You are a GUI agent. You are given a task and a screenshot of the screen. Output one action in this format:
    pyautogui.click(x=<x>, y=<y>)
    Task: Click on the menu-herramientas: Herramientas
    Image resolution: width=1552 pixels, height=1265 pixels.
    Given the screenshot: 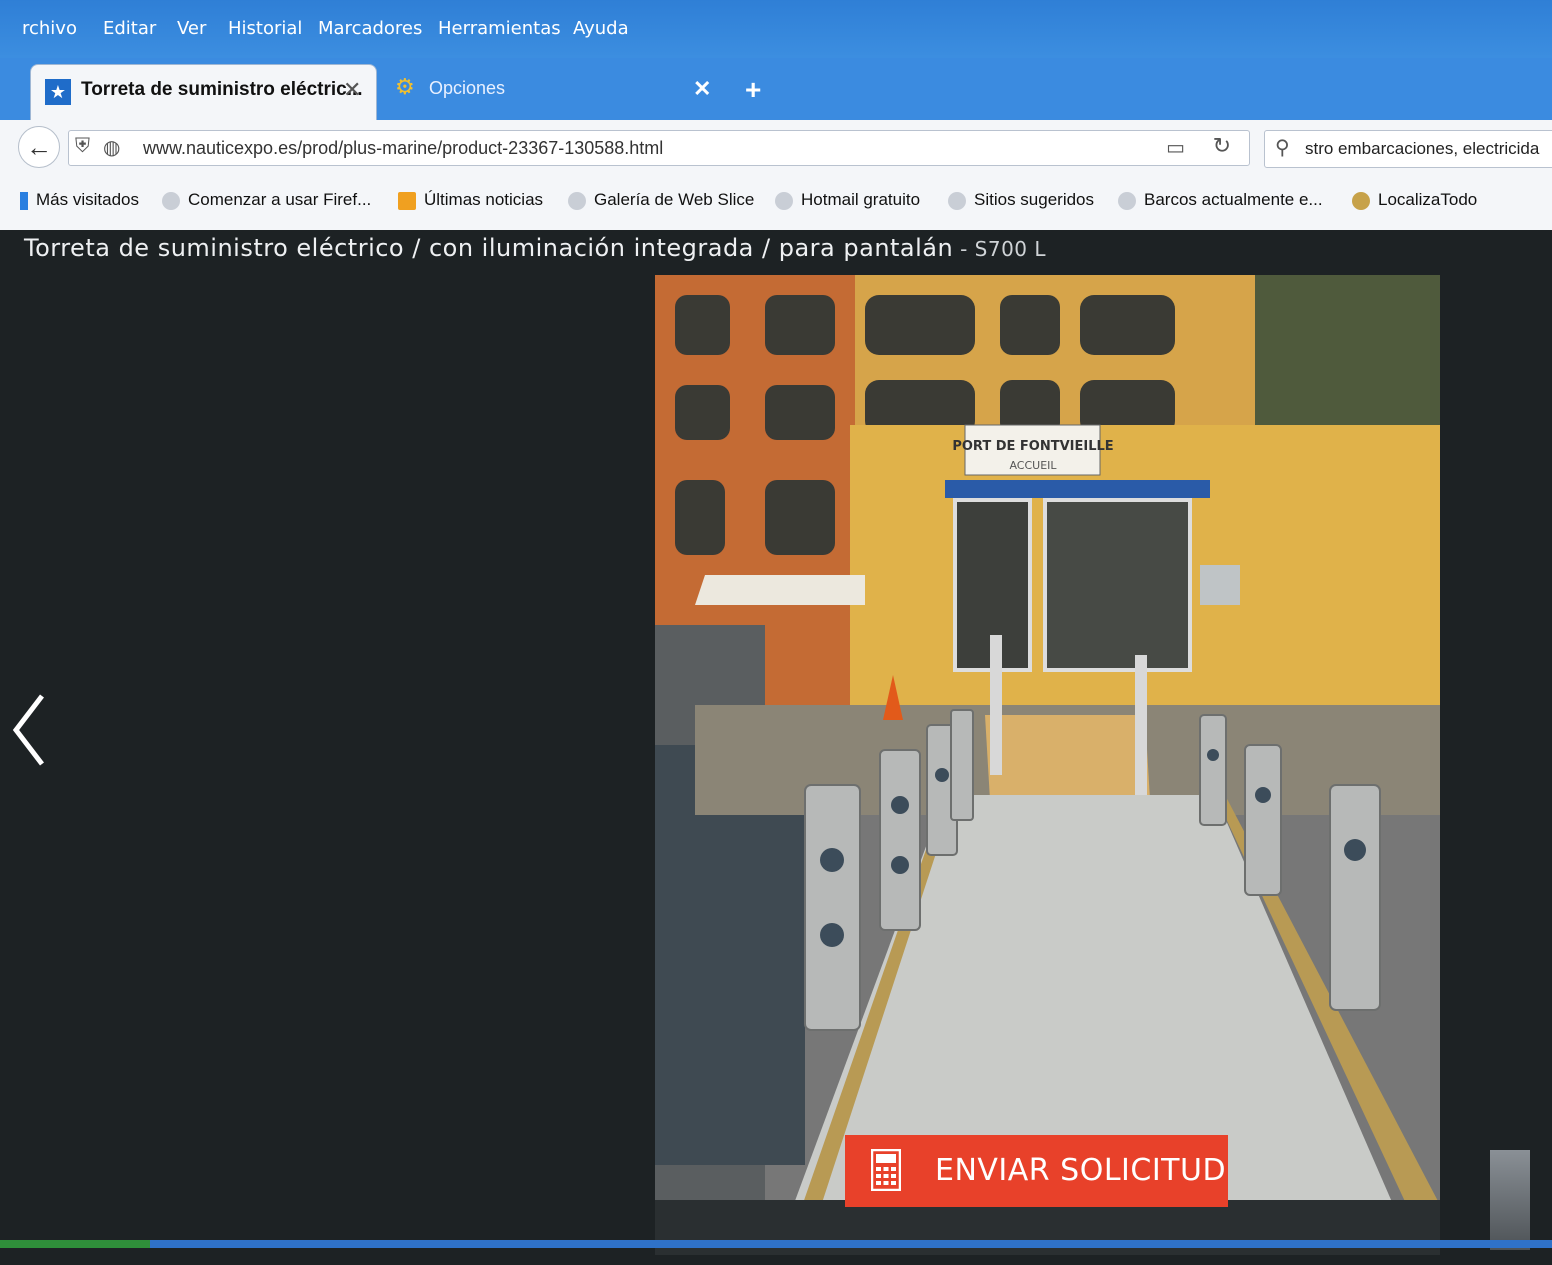 What is the action you would take?
    pyautogui.click(x=499, y=28)
    